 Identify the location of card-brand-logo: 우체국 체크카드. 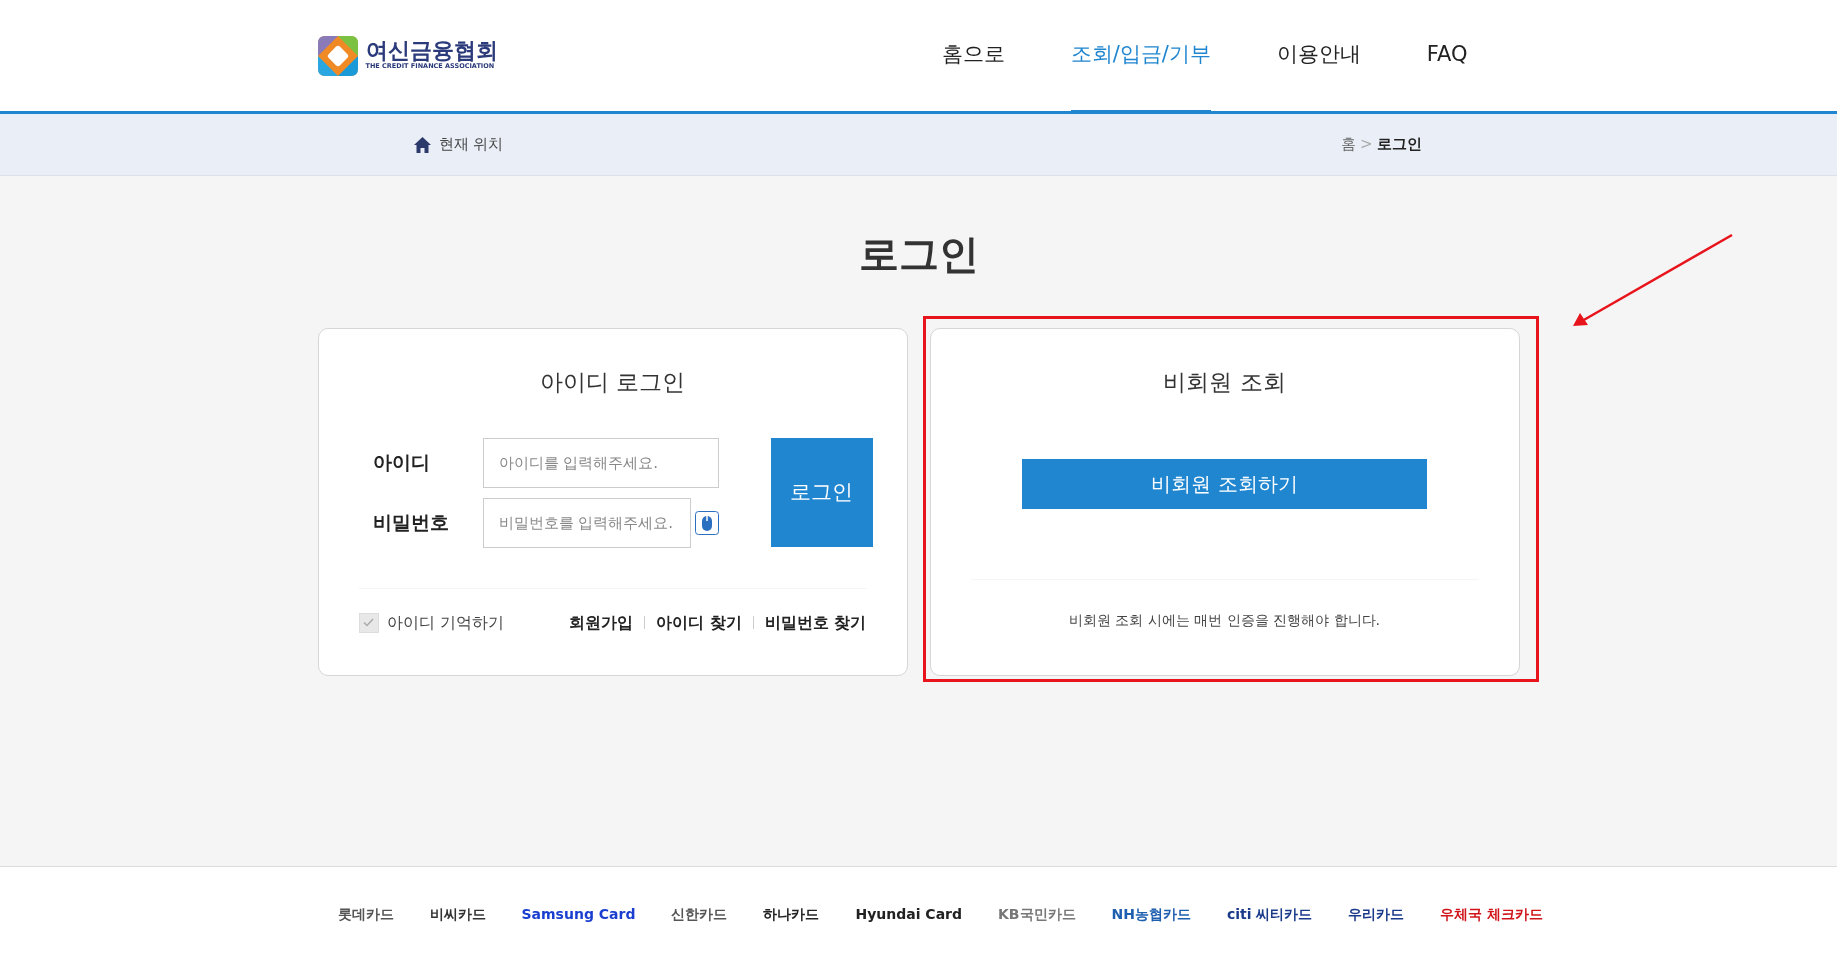
(1492, 914).